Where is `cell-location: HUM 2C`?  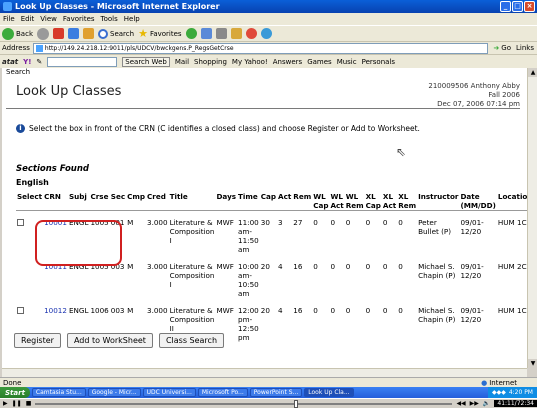 cell-location: HUM 2C is located at coordinates (512, 266).